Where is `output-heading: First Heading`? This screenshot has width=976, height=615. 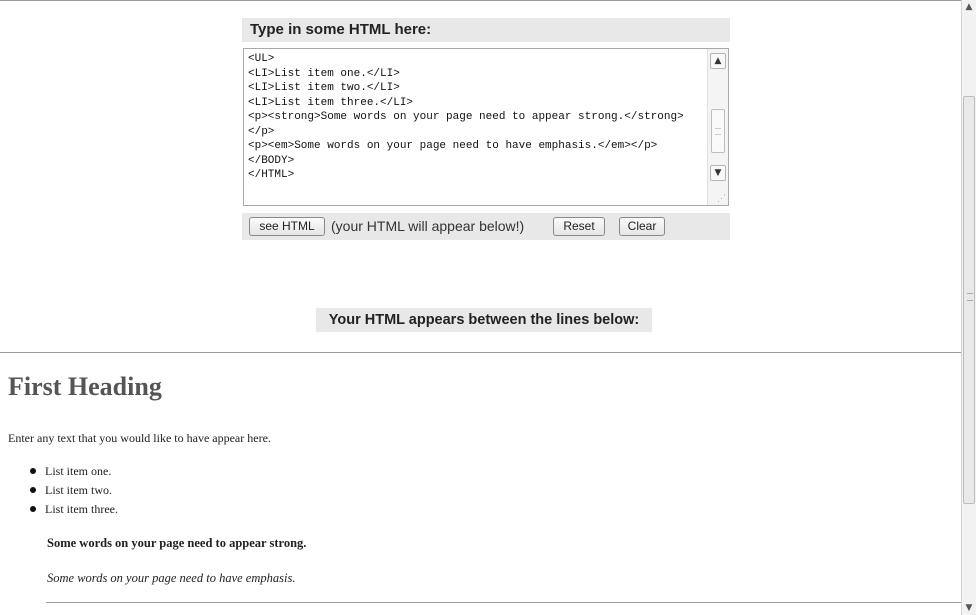 output-heading: First Heading is located at coordinates (85, 386).